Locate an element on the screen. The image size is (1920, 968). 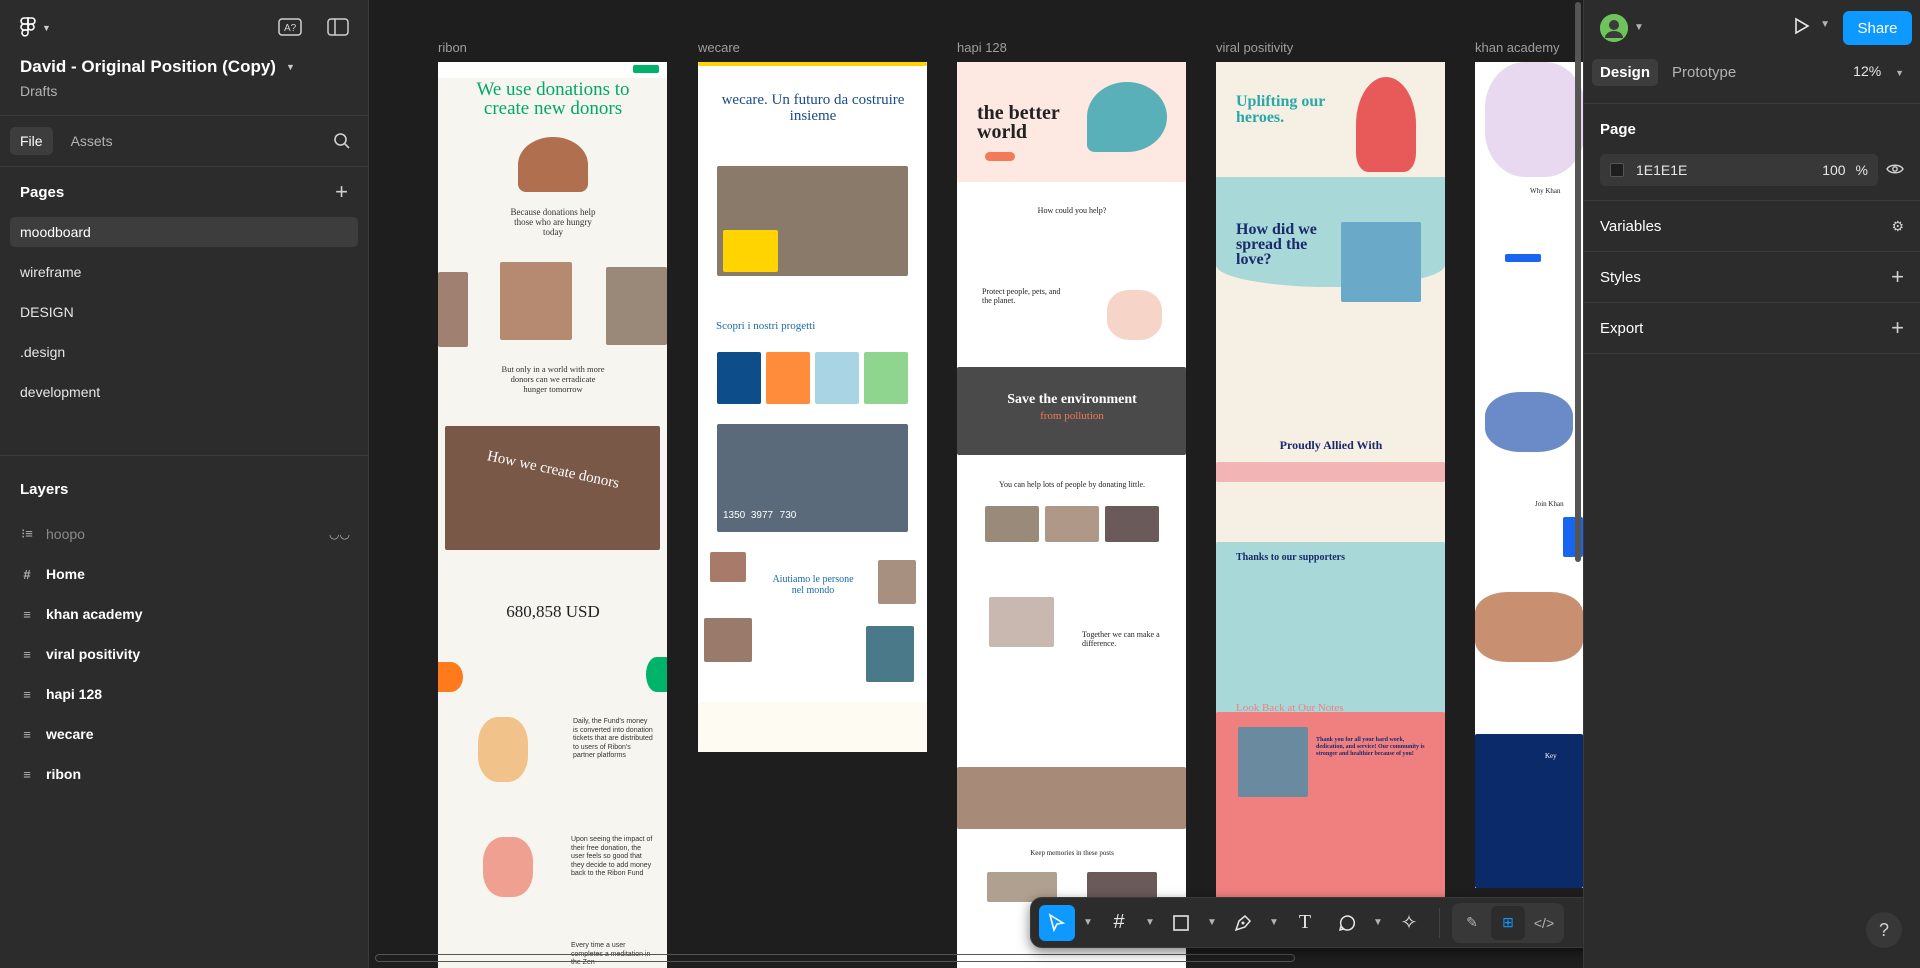
layers-header: Layers is located at coordinates (184, 489).